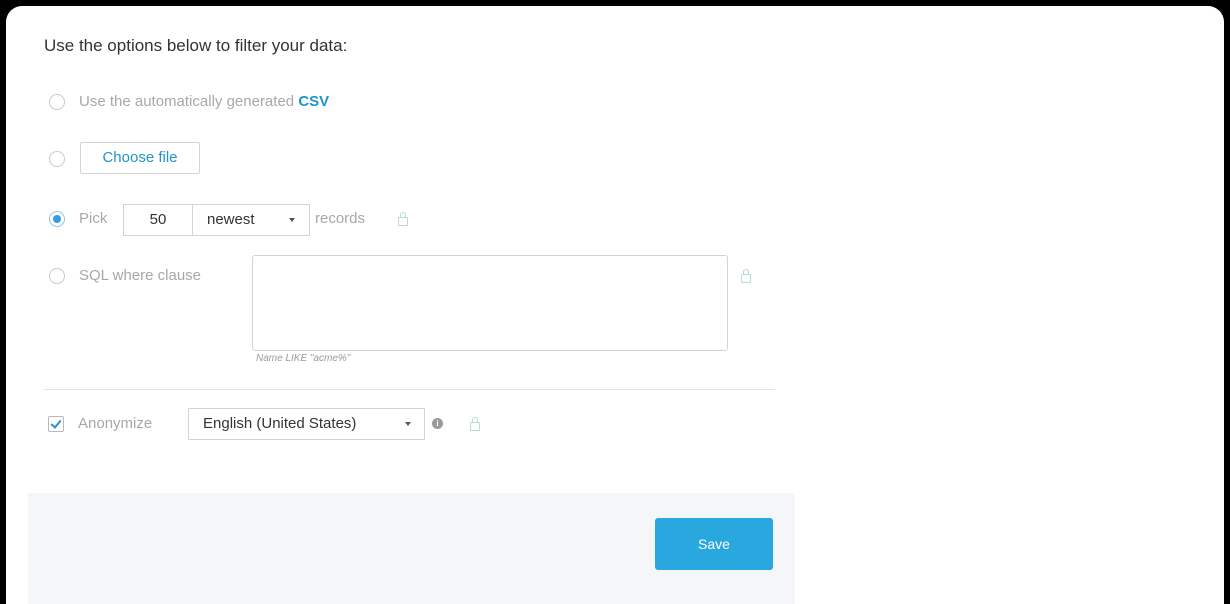  I want to click on sql-label: SQL where clause, so click(140, 275).